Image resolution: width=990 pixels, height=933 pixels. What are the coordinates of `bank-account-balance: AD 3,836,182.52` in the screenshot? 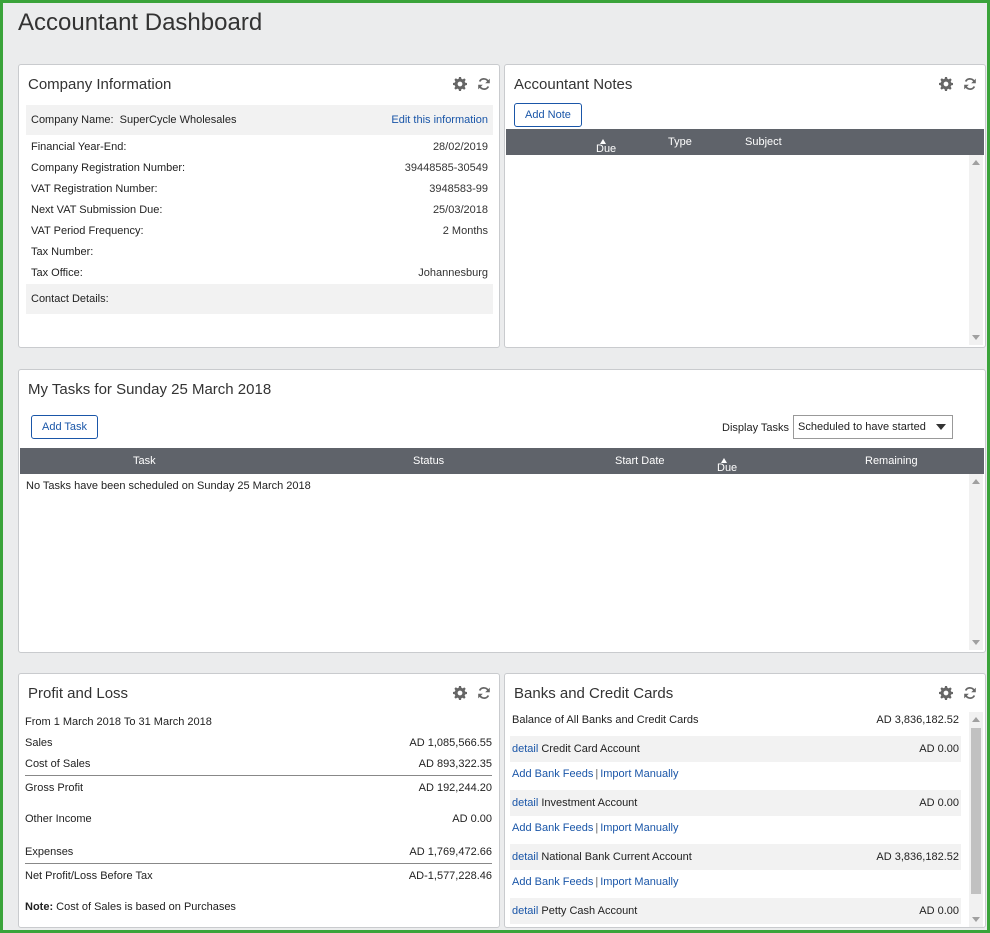 It's located at (917, 857).